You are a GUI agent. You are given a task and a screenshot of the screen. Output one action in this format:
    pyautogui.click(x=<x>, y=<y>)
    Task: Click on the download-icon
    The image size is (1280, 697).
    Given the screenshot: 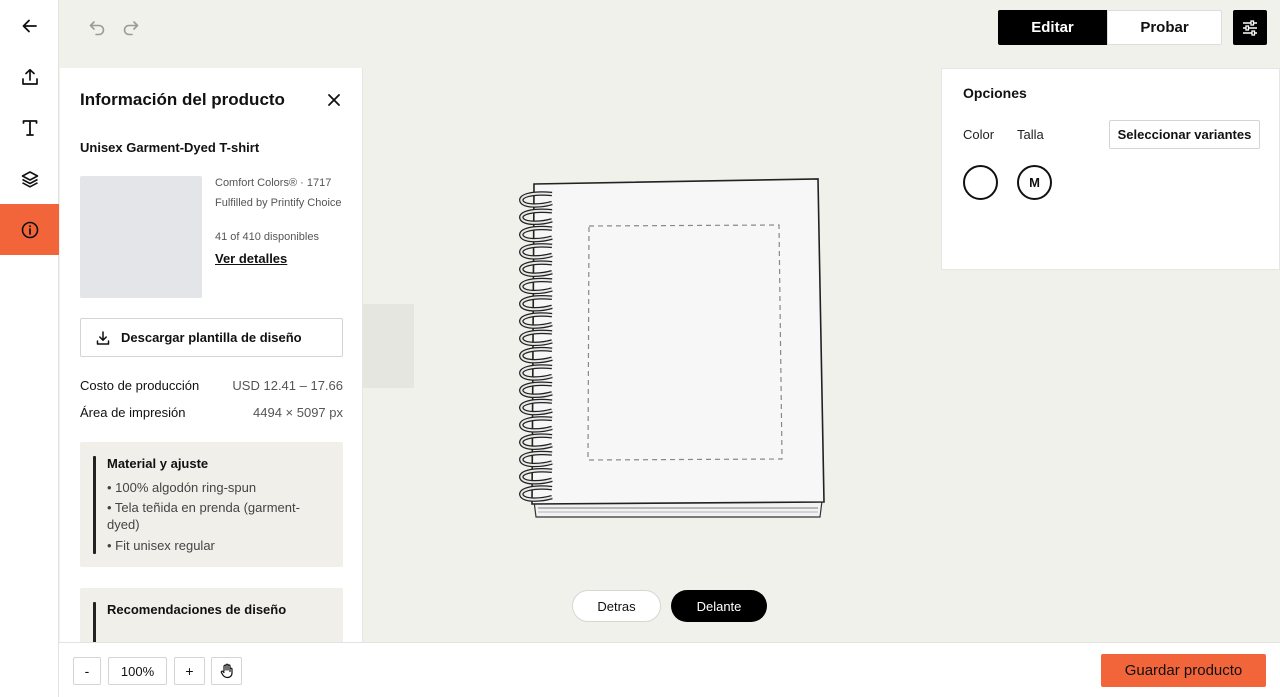 What is the action you would take?
    pyautogui.click(x=103, y=337)
    